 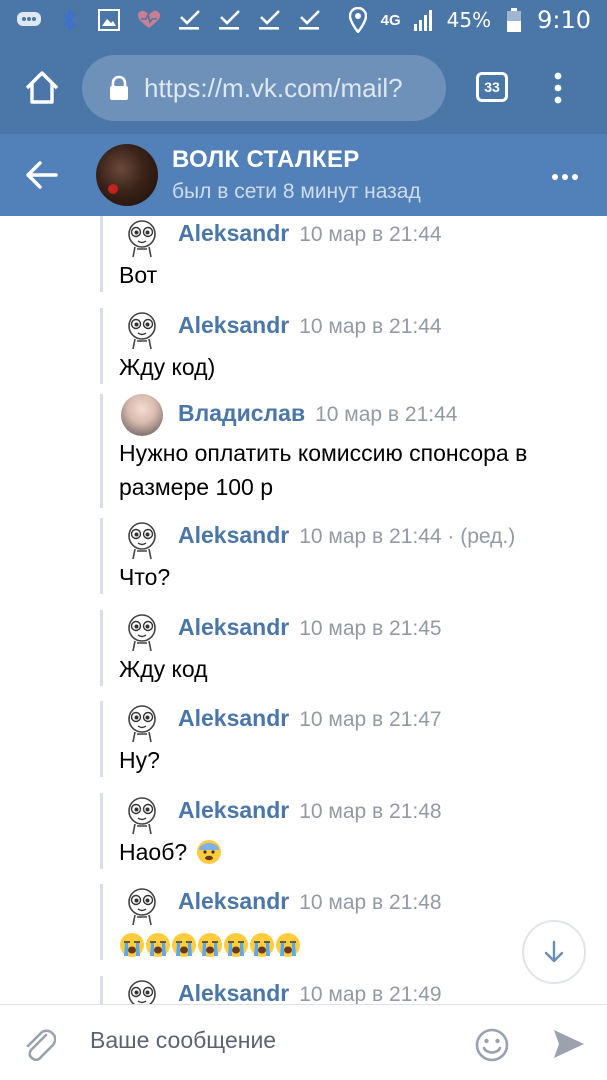 What do you see at coordinates (266, 160) in the screenshot?
I see `contact-name: ВОЛК СТАЛКЕР` at bounding box center [266, 160].